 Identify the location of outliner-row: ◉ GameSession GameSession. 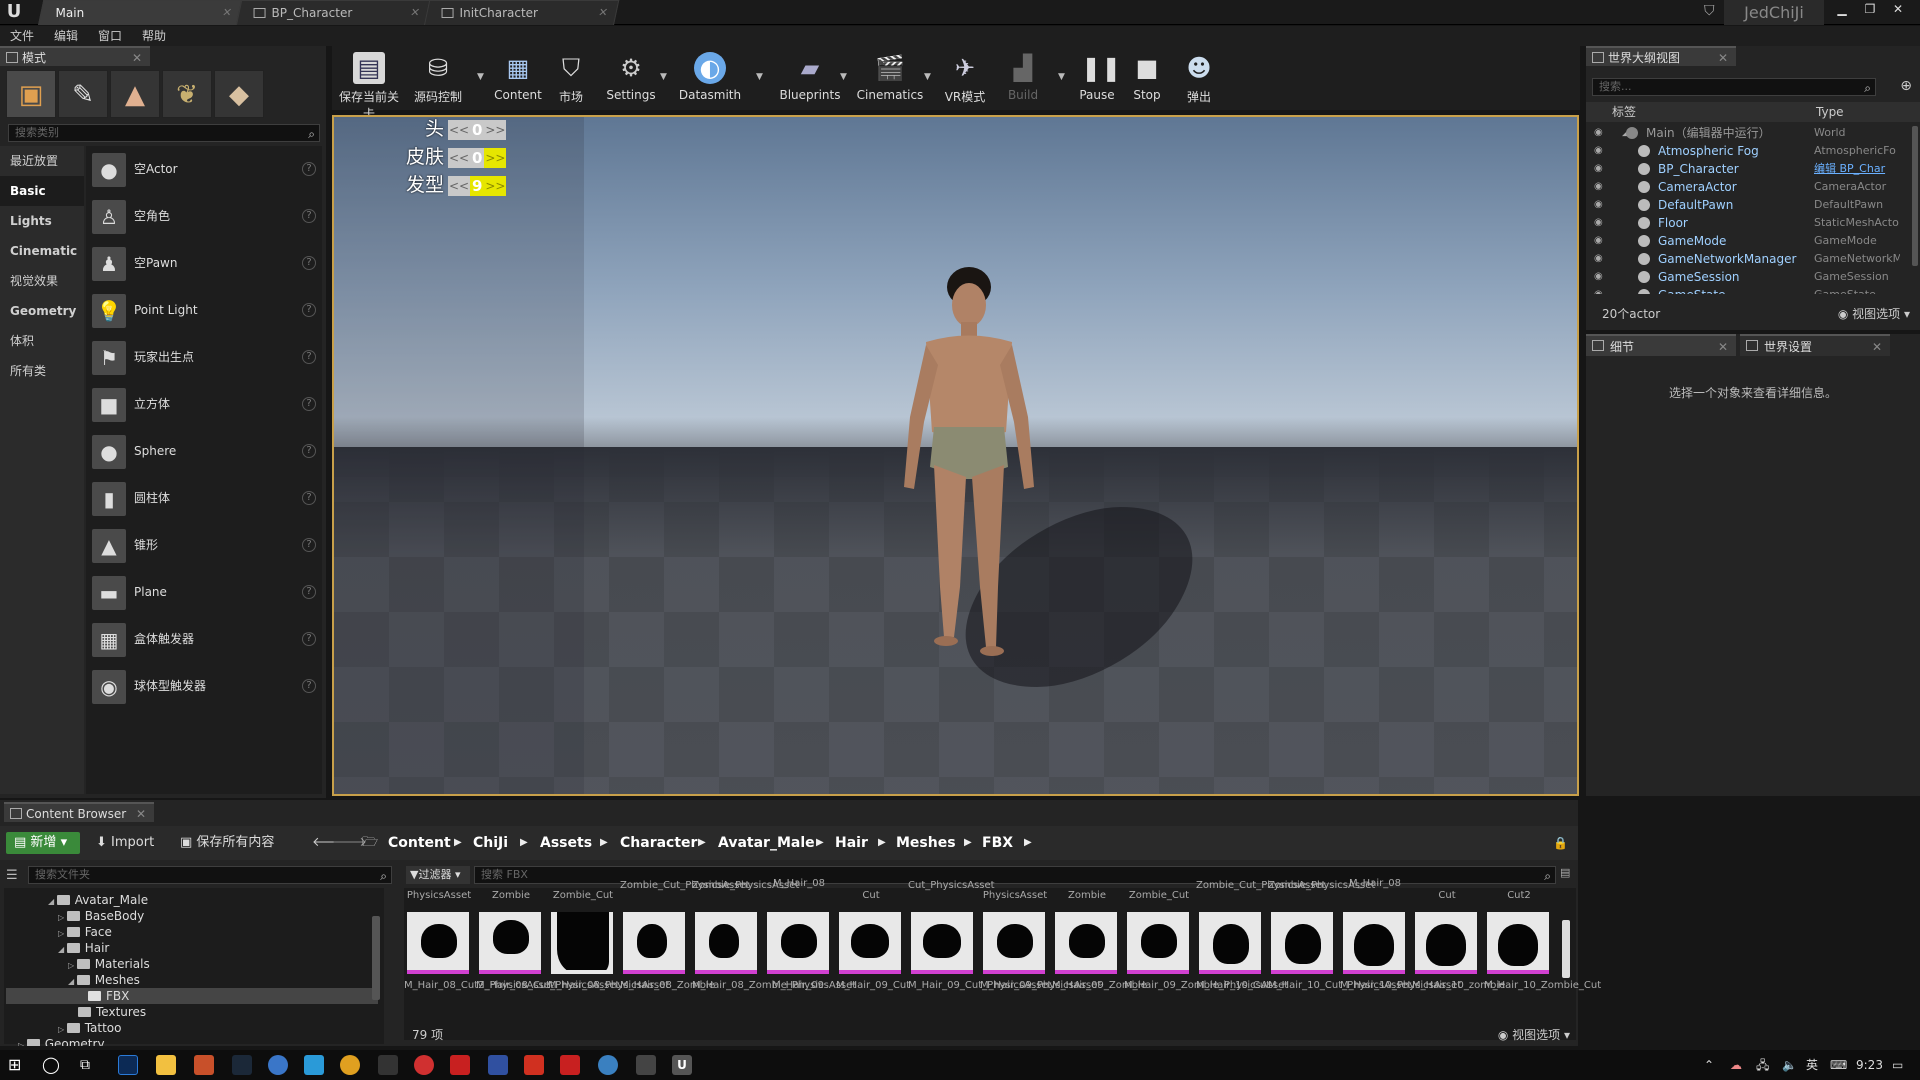
(1749, 277).